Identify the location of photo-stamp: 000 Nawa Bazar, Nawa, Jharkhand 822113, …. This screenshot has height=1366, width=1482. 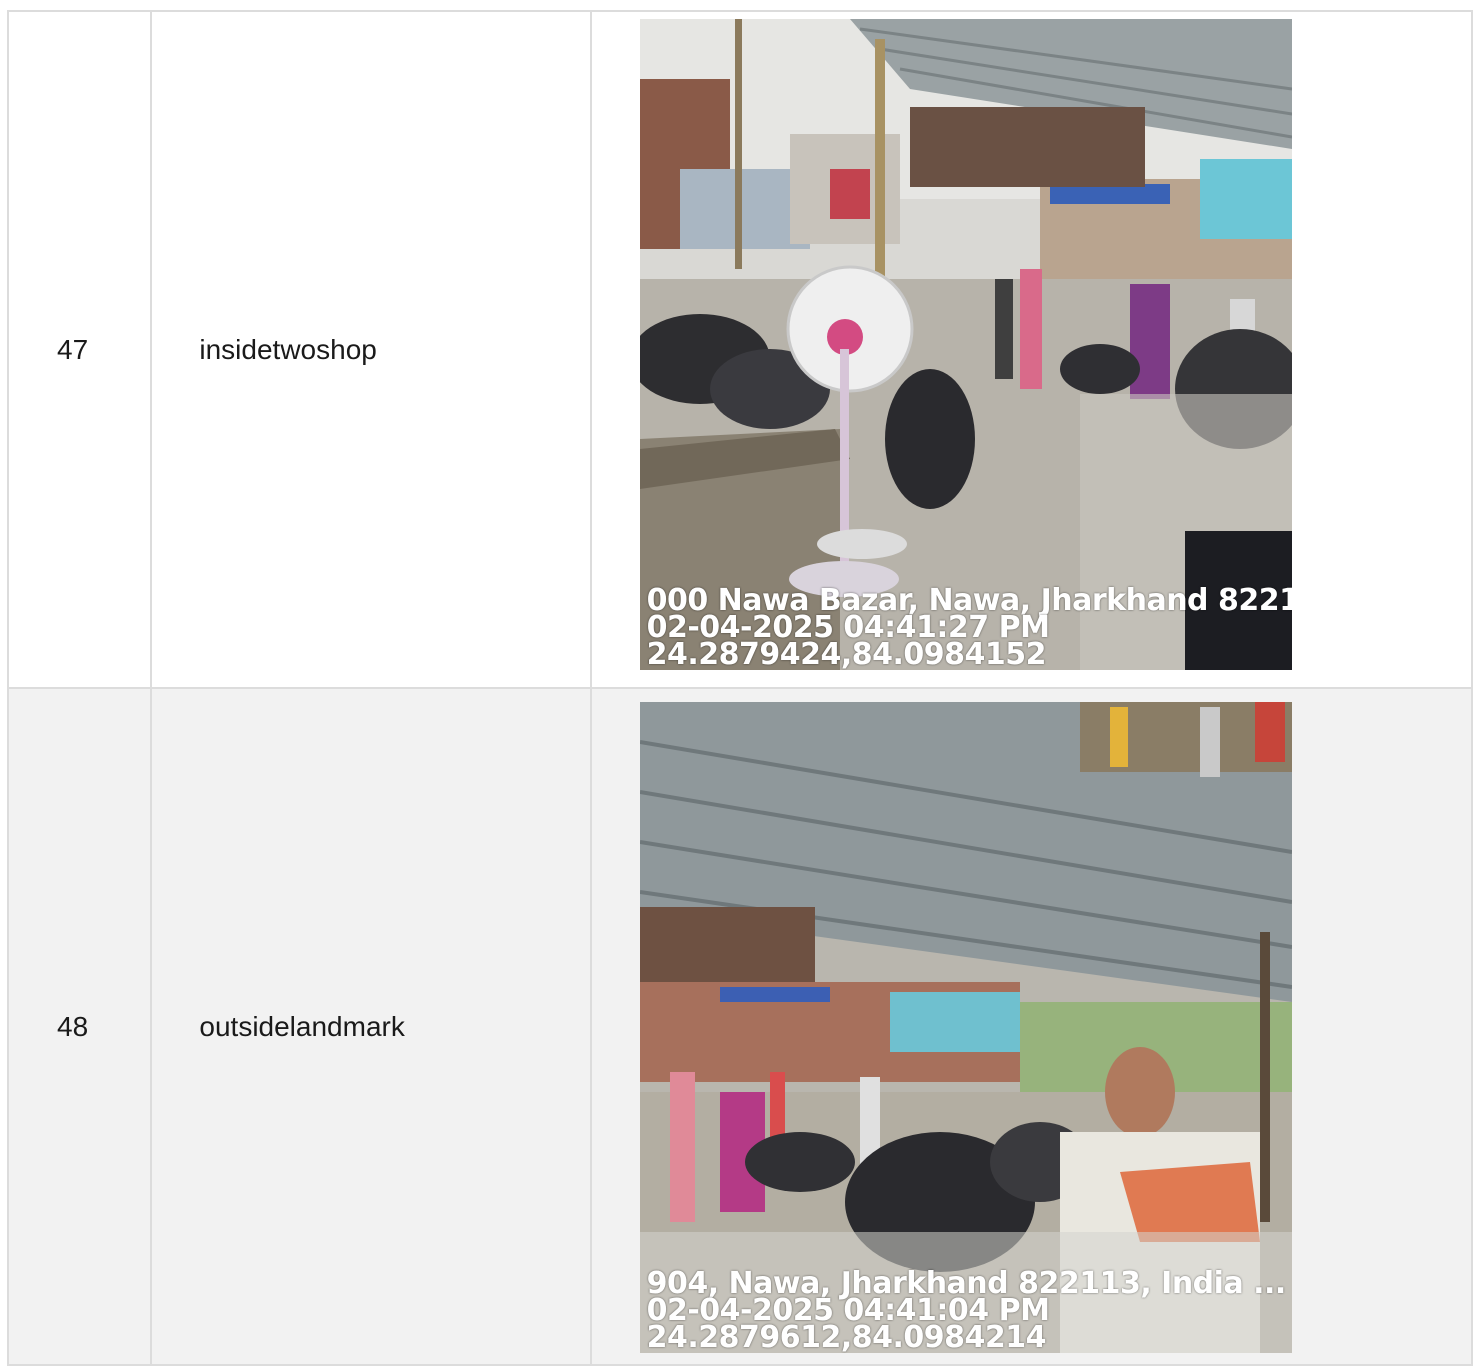
(969, 628).